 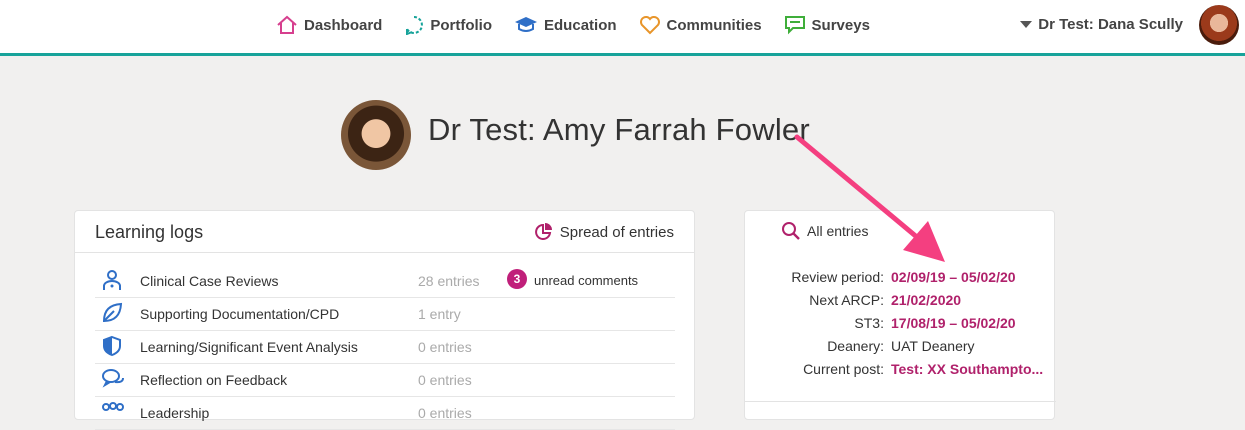 What do you see at coordinates (714, 25) in the screenshot?
I see `nav-communities-label: Communities` at bounding box center [714, 25].